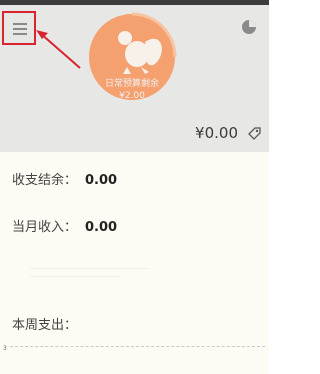  Describe the element at coordinates (5, 348) in the screenshot. I see `chart-axis-label: 3` at that location.